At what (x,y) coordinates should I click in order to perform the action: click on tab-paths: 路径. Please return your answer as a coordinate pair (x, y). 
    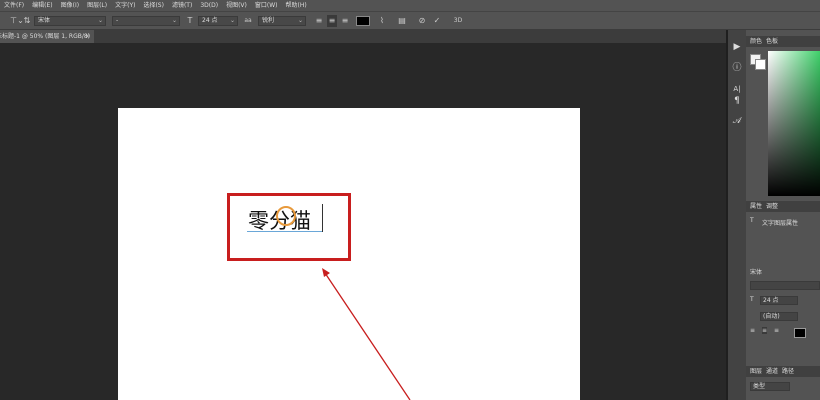
    Looking at the image, I should click on (788, 371).